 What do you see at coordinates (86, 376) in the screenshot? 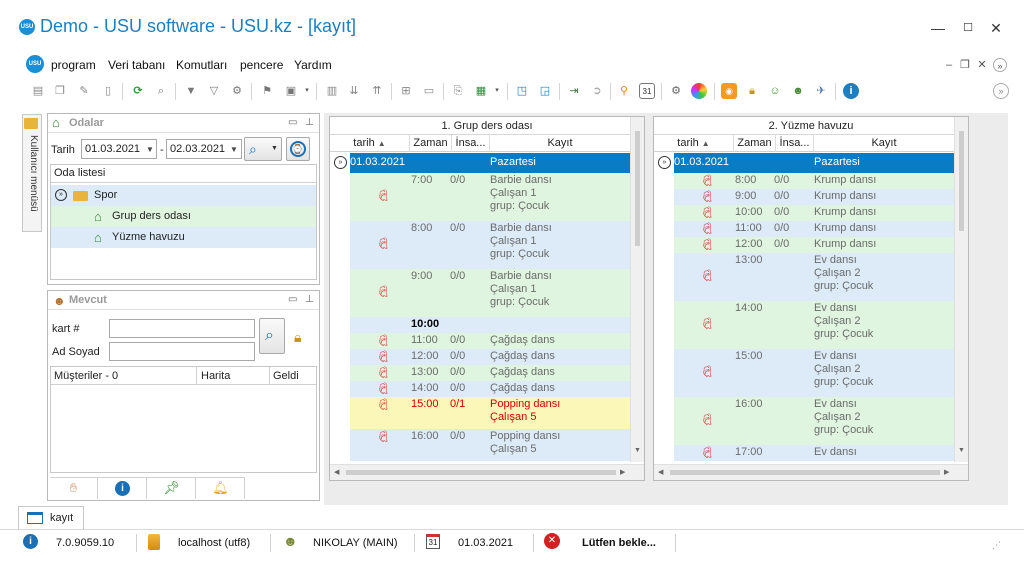
I see `col-musteriler: Müşteriler - 0` at bounding box center [86, 376].